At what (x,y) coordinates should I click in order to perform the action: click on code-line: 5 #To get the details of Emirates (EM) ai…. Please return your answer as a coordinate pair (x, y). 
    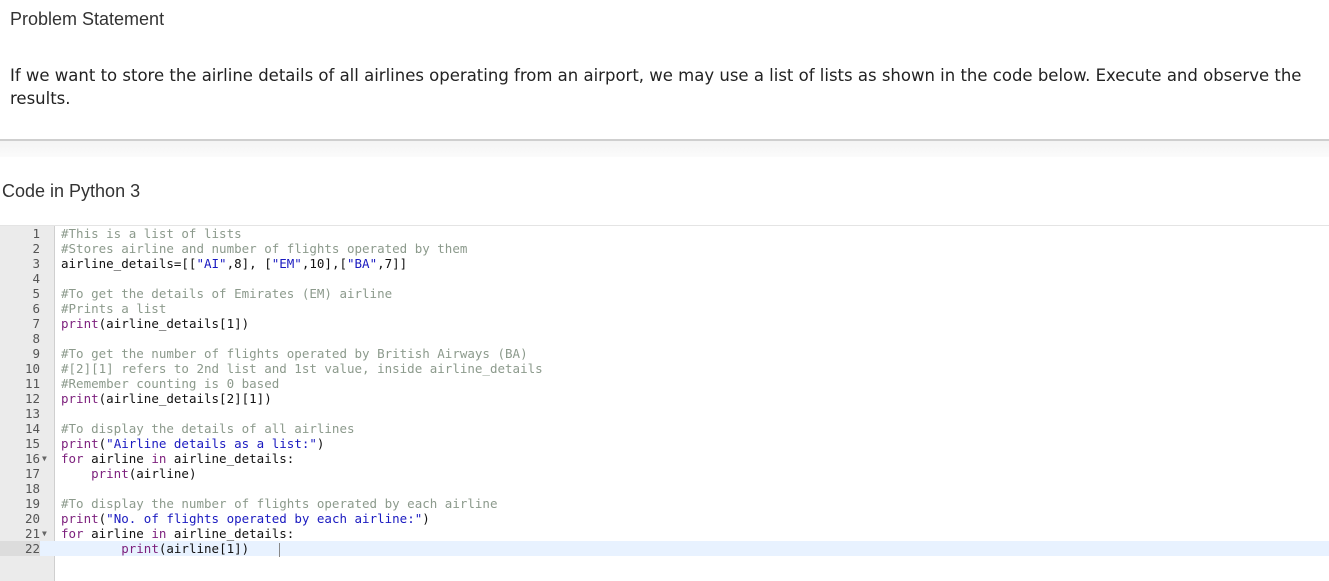
    Looking at the image, I should click on (664, 293).